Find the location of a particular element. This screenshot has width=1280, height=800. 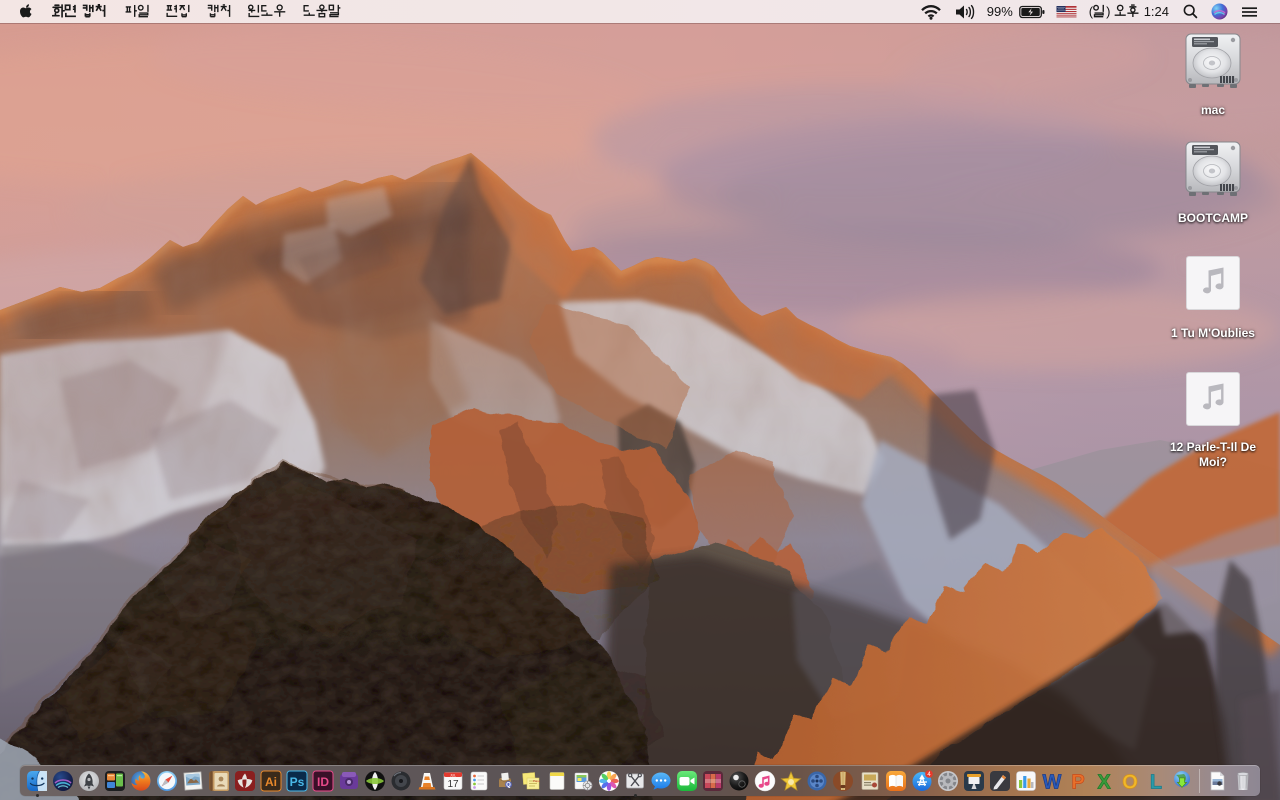

svg-text: 17 is located at coordinates (454, 784).